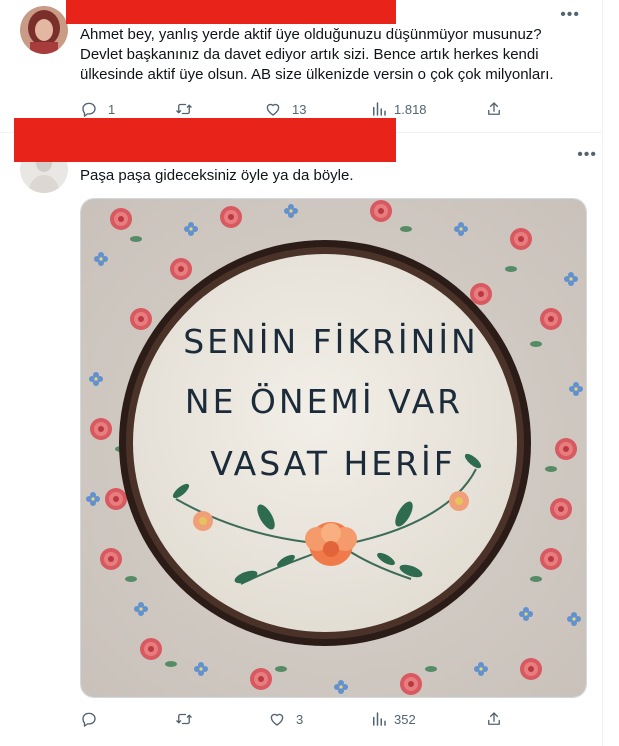 The height and width of the screenshot is (746, 619). I want to click on like-count: 3, so click(300, 719).